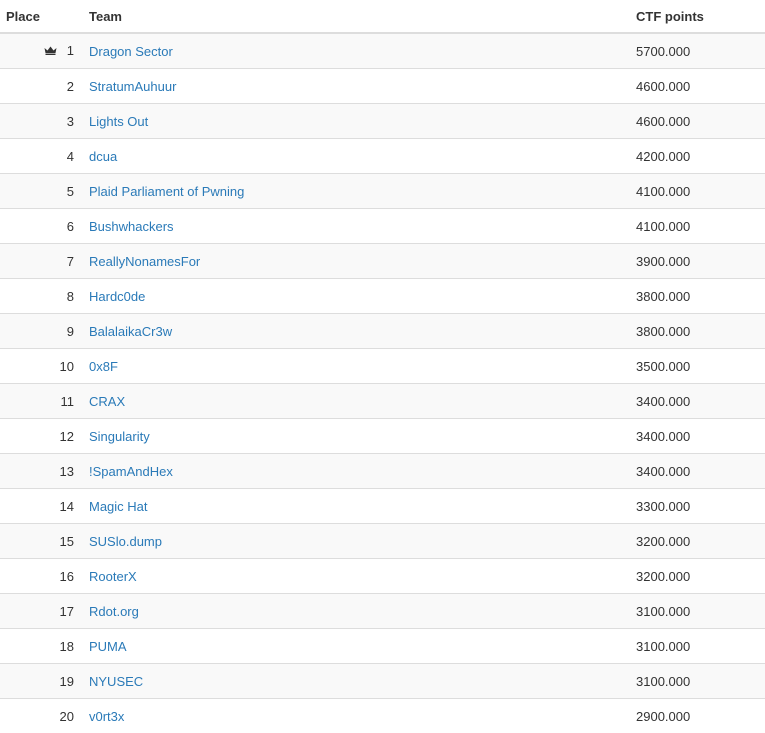  I want to click on team-cell: 0x8F, so click(355, 366).